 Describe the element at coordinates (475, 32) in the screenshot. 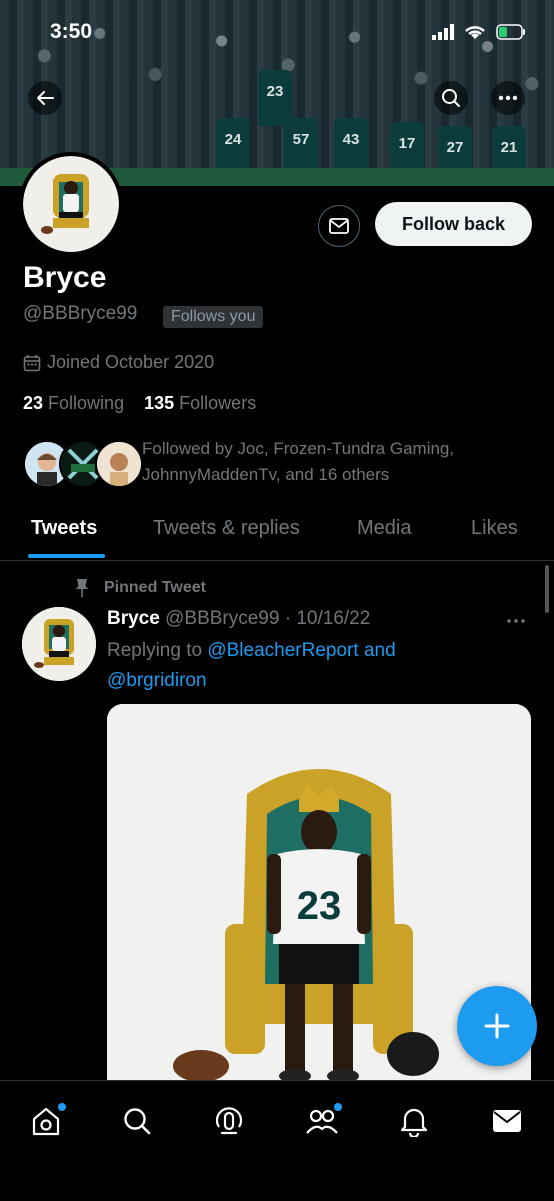

I see `wifi-icon` at that location.